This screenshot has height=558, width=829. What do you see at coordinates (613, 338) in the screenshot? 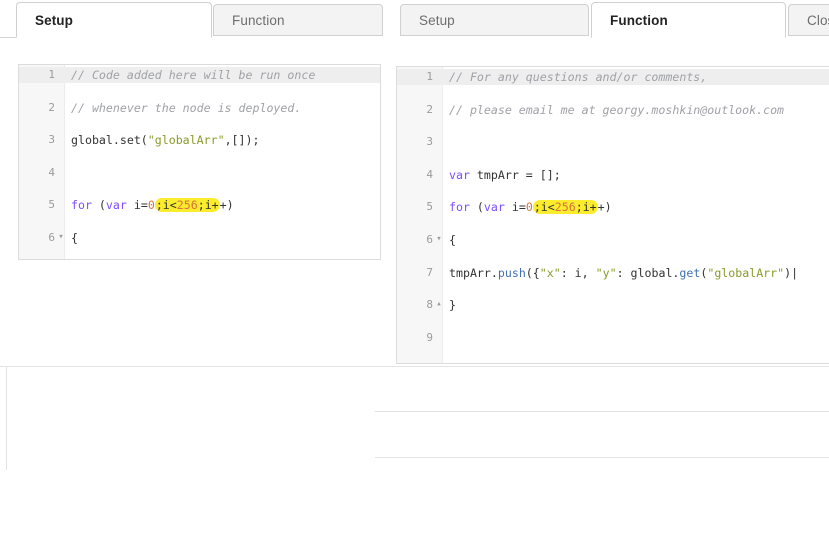
I see `code-line: 9` at bounding box center [613, 338].